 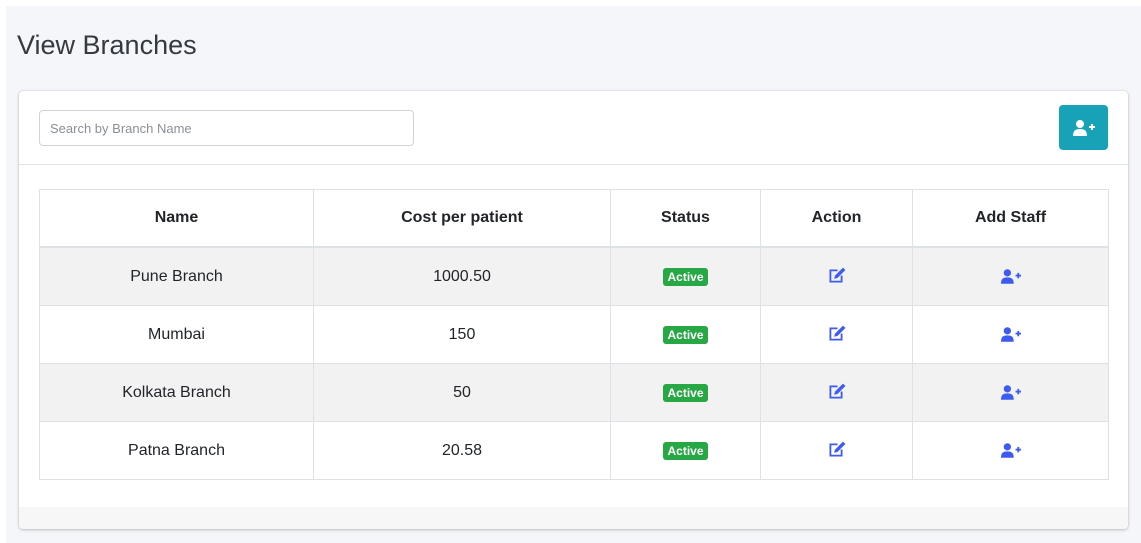 I want to click on table-row: Patna Branch 20.58 Active, so click(x=574, y=450).